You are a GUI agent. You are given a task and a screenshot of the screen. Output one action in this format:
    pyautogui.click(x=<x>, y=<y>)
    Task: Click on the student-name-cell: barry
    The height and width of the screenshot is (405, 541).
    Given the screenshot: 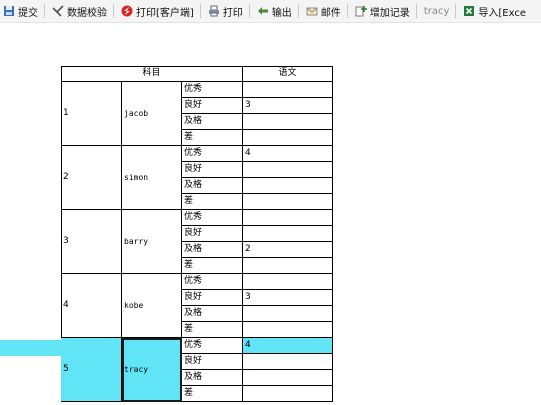 What is the action you would take?
    pyautogui.click(x=152, y=242)
    